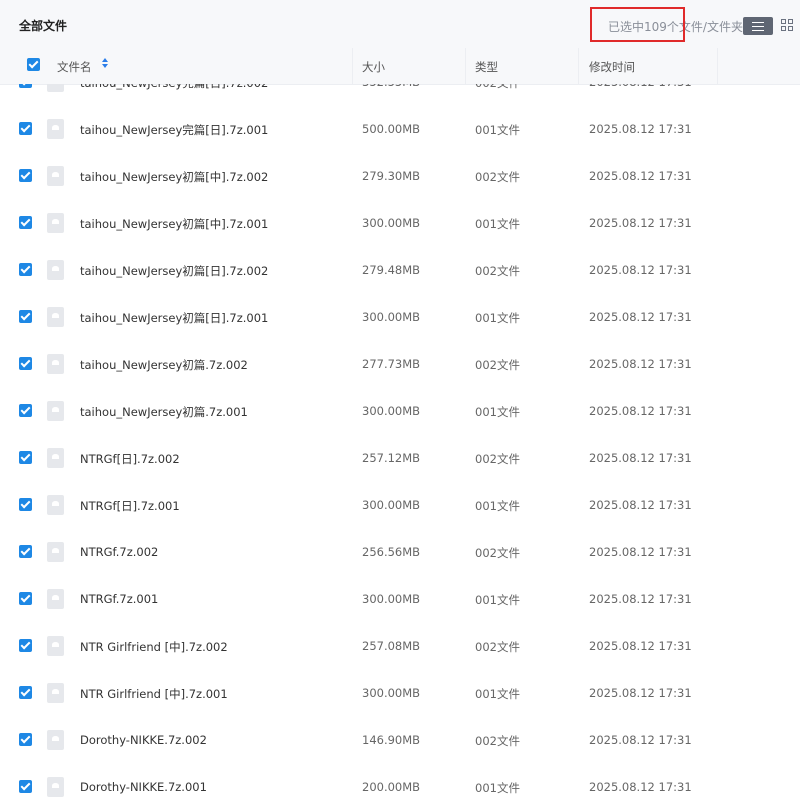 This screenshot has height=803, width=800. Describe the element at coordinates (391, 270) in the screenshot. I see `file-size: 279.48MB` at that location.